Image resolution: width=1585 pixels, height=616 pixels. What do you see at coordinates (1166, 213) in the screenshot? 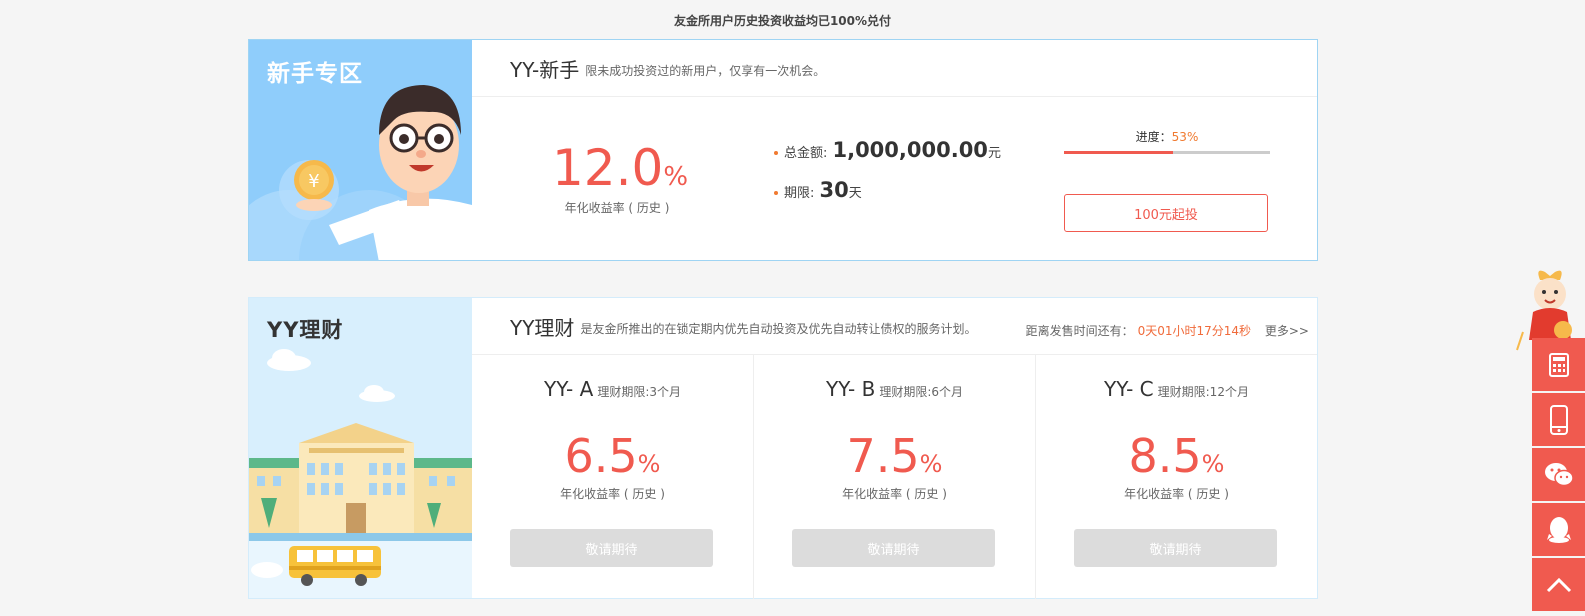
I see `invest-button: 100元起投` at bounding box center [1166, 213].